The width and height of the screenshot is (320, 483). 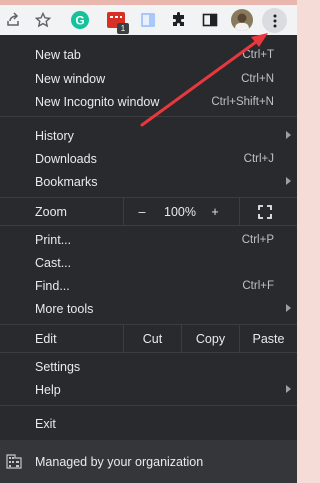 I want to click on new-window-shortcut: Ctrl+N, so click(x=257, y=78).